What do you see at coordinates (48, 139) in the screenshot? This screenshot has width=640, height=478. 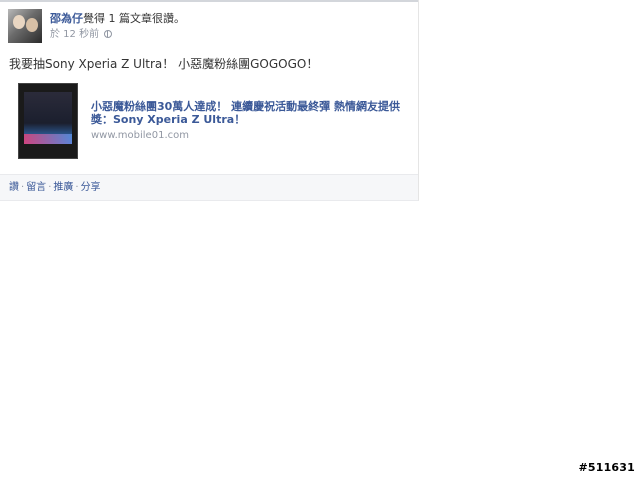 I see `phone-wallpaper-wave` at bounding box center [48, 139].